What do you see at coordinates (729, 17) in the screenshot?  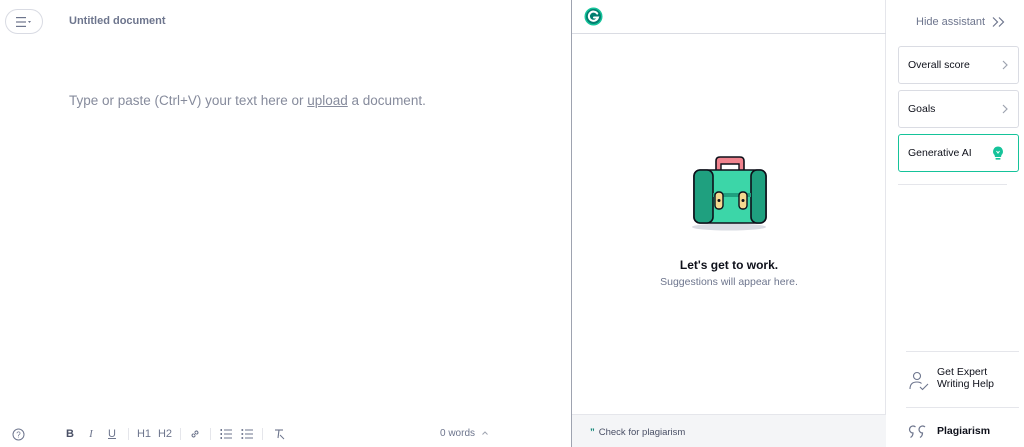 I see `assistant-header` at bounding box center [729, 17].